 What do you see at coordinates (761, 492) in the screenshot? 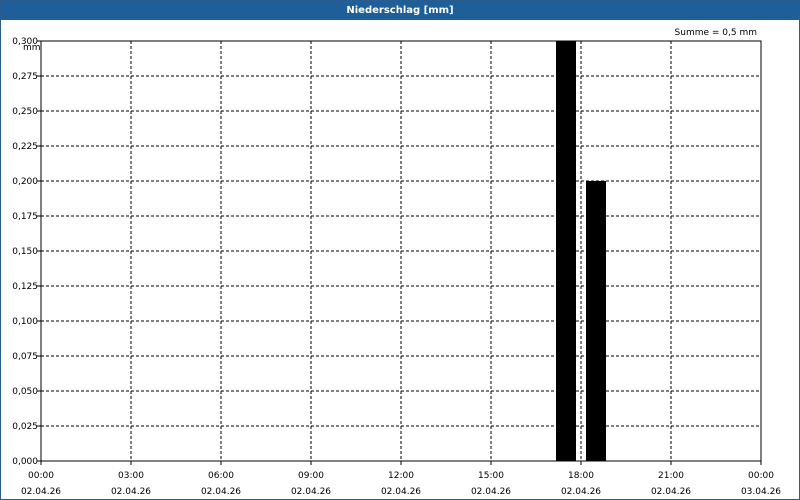
I see `x-tick-date: 03.04.26` at bounding box center [761, 492].